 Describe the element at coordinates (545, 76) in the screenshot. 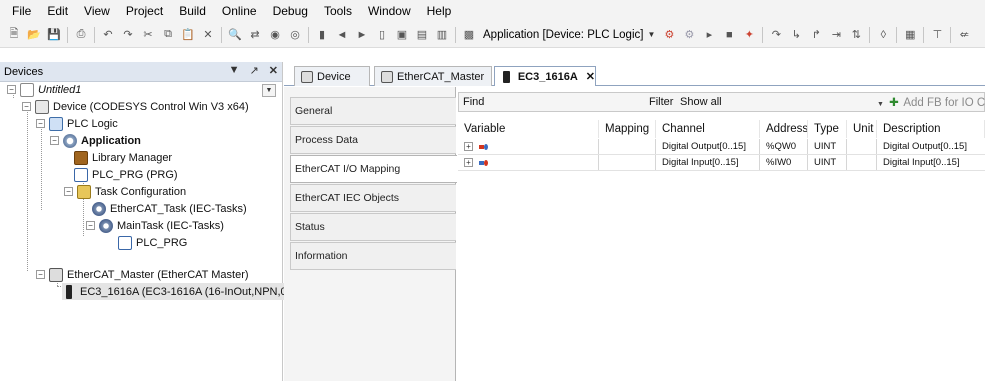

I see `tab-ec3-1616a: EC3_1616A ✕` at that location.